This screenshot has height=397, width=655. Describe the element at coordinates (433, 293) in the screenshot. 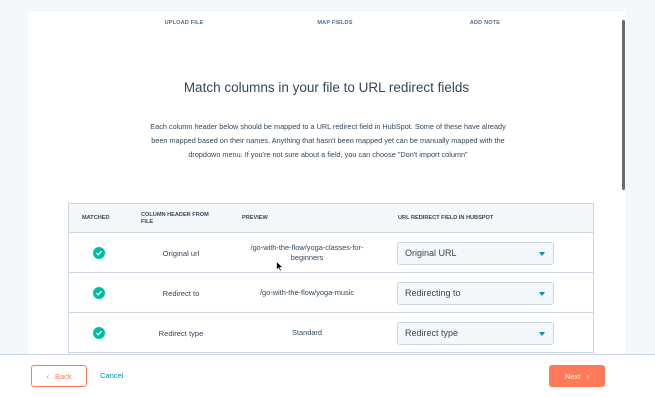

I see `field-dropdown-value: Redirecting to` at that location.